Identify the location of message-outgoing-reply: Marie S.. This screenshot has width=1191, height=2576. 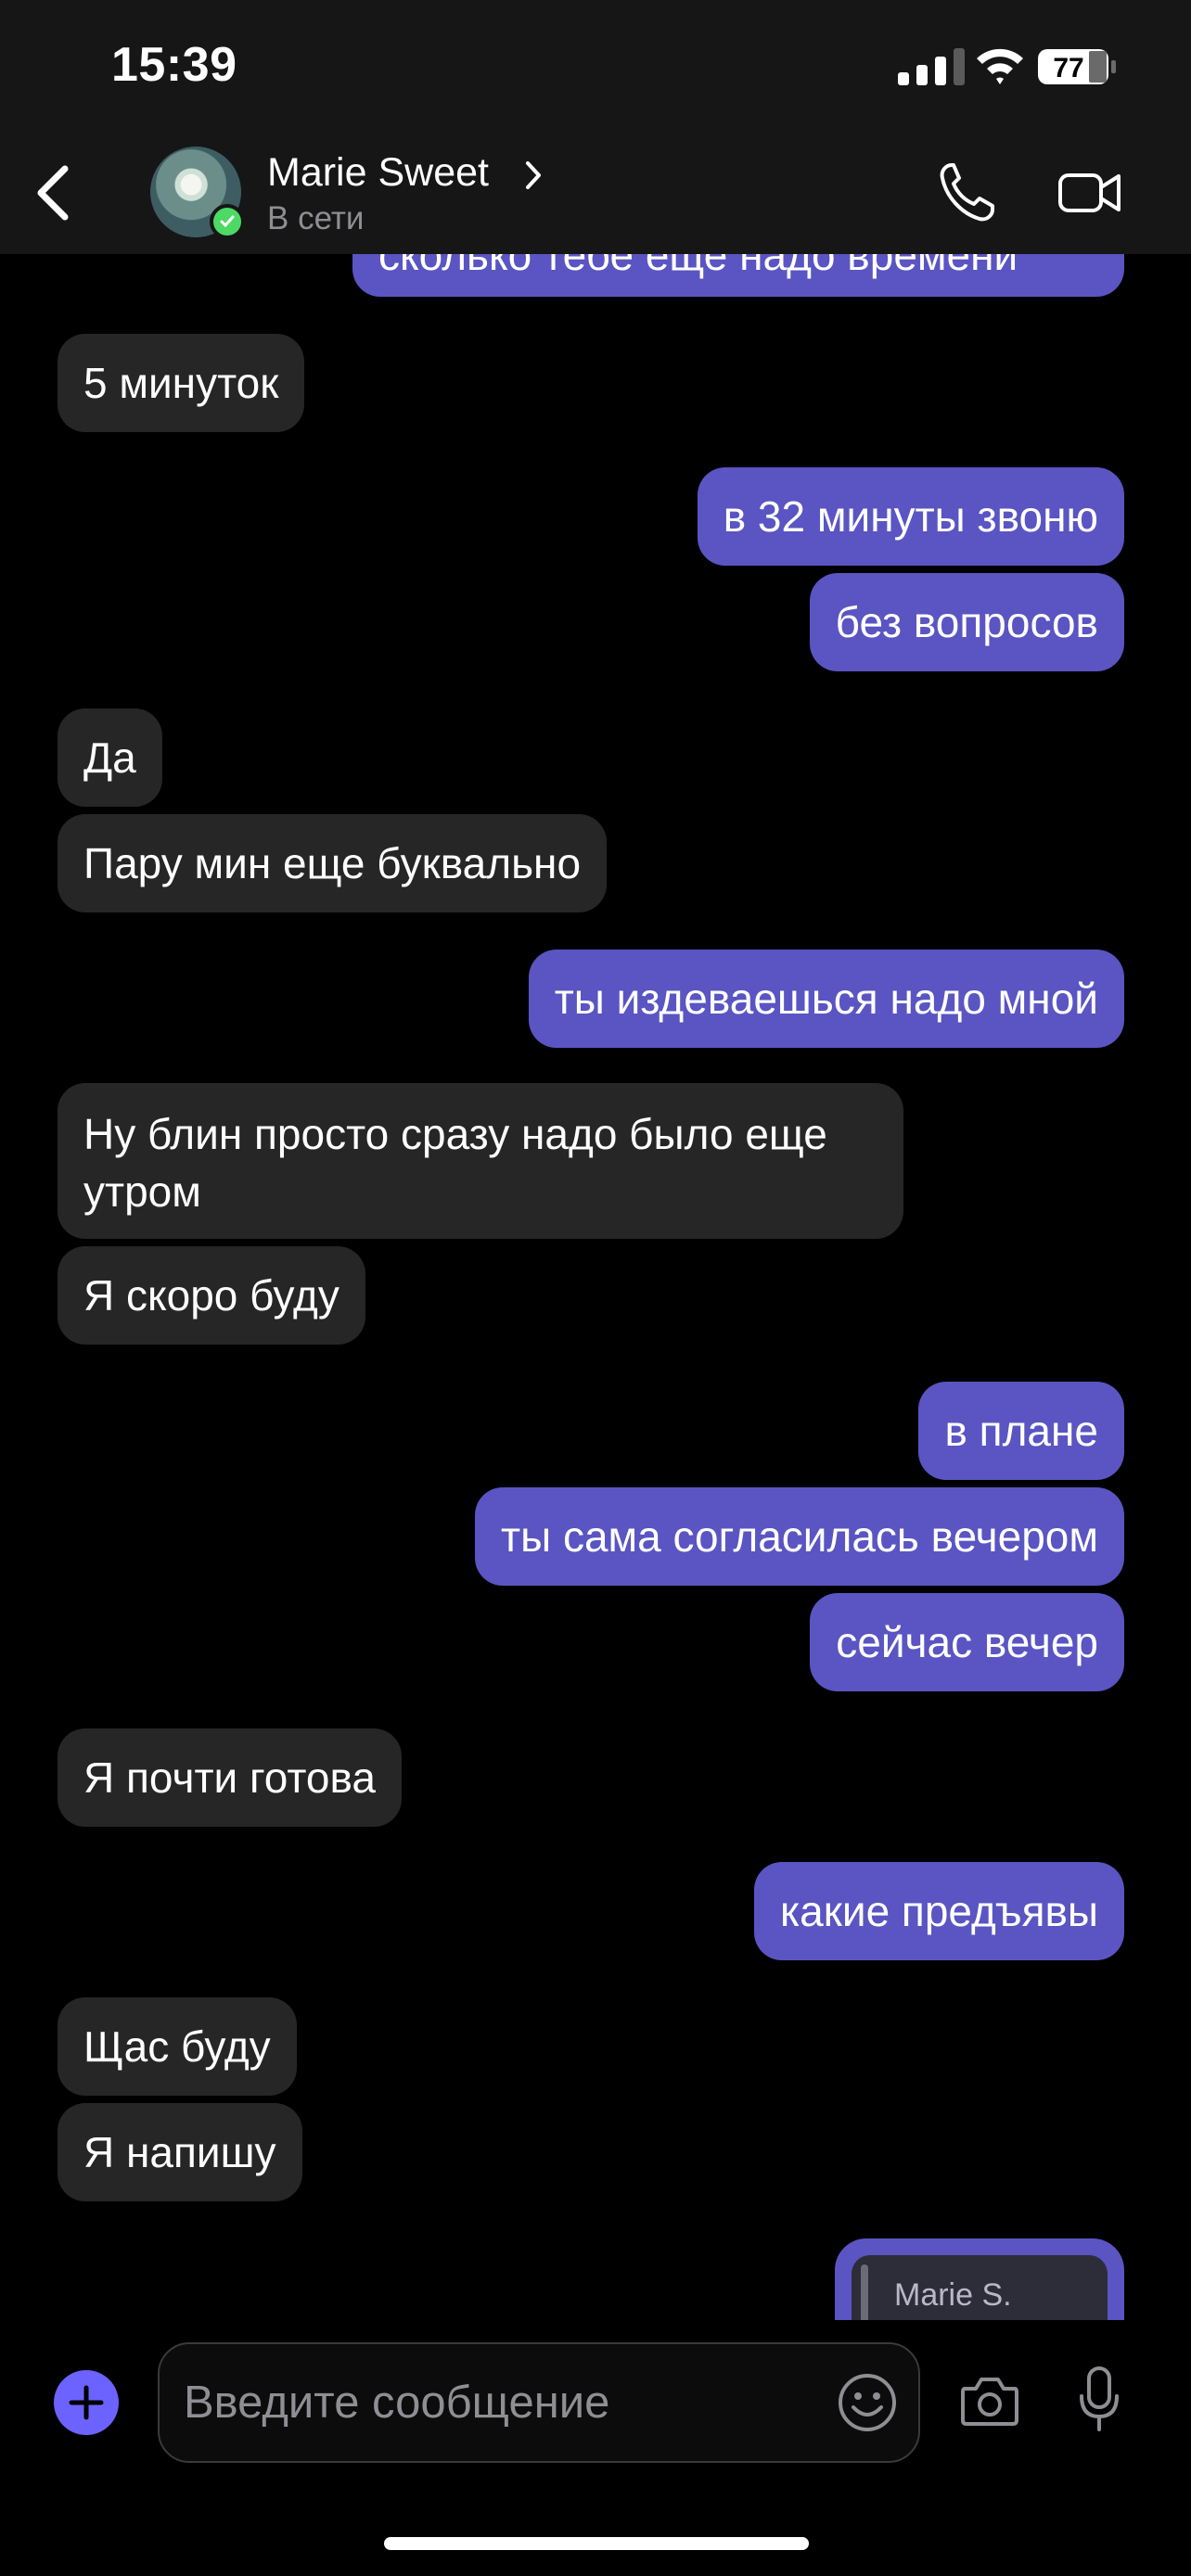
(980, 2279).